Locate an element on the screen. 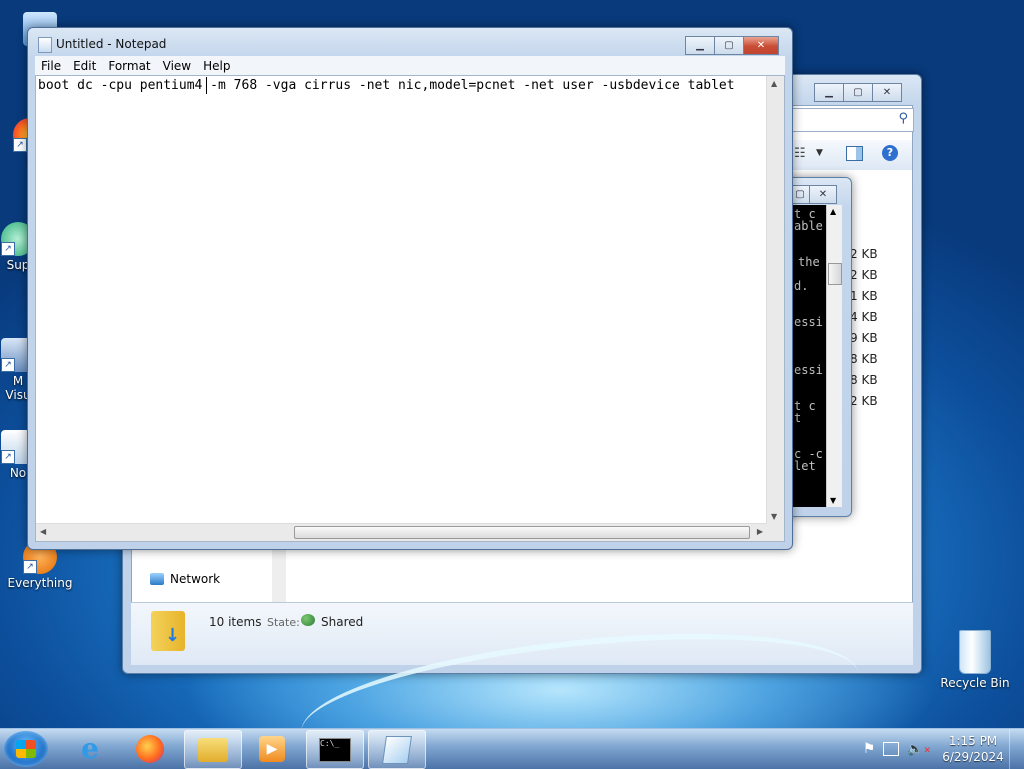 The height and width of the screenshot is (769, 1024). cmd-line: d. is located at coordinates (801, 286).